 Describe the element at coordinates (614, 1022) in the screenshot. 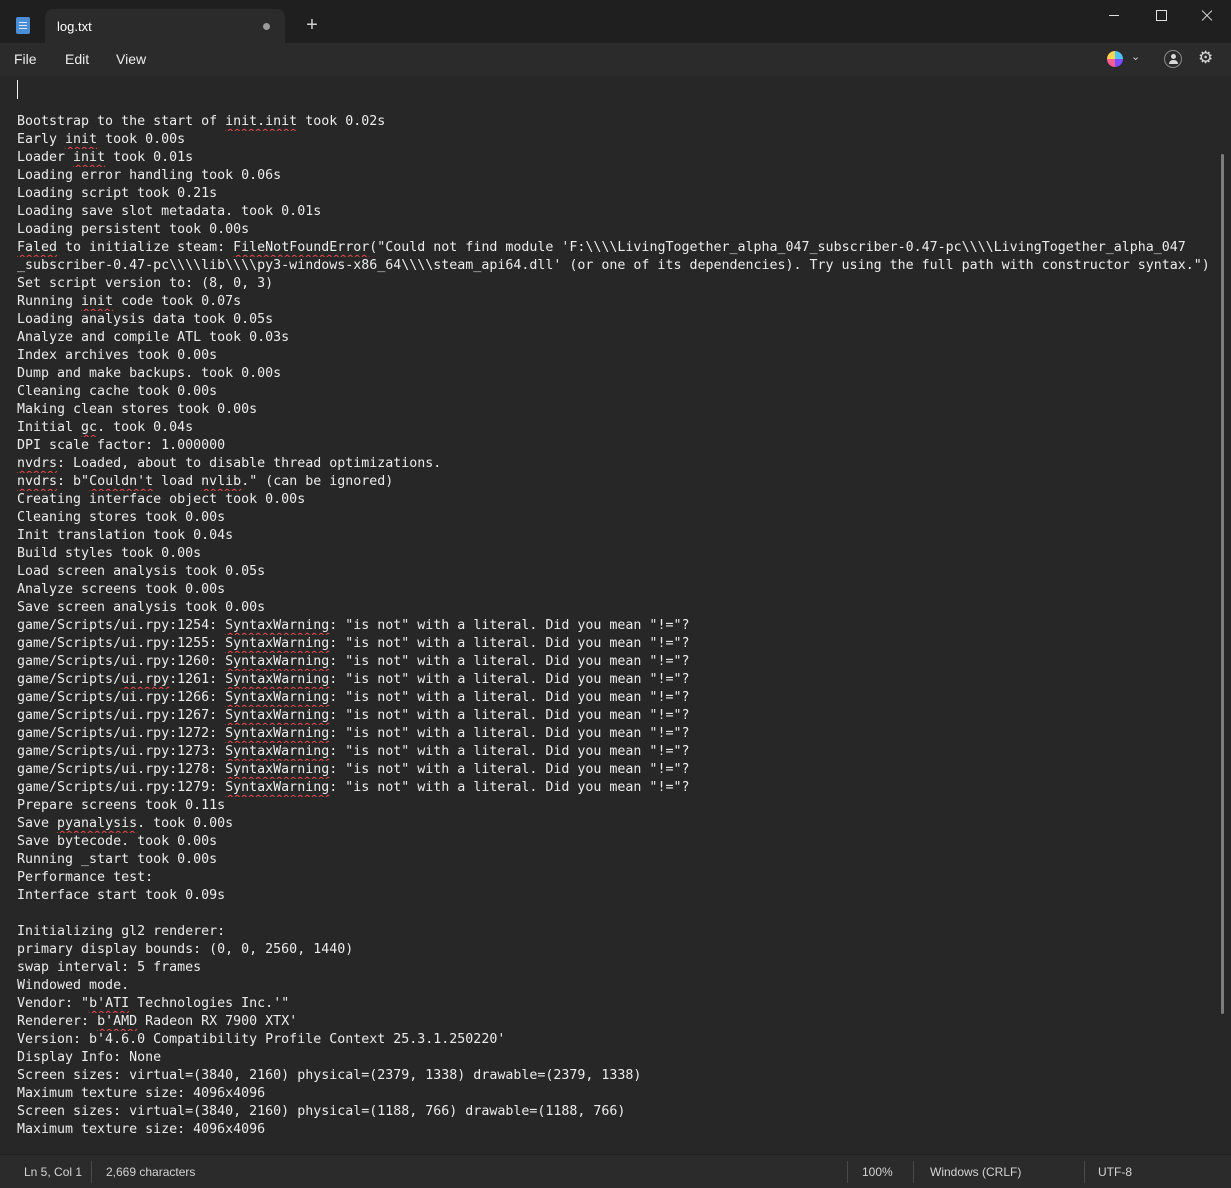

I see `text-line: Renderer: b'AMD Radeon RX 7900 XTX'` at that location.